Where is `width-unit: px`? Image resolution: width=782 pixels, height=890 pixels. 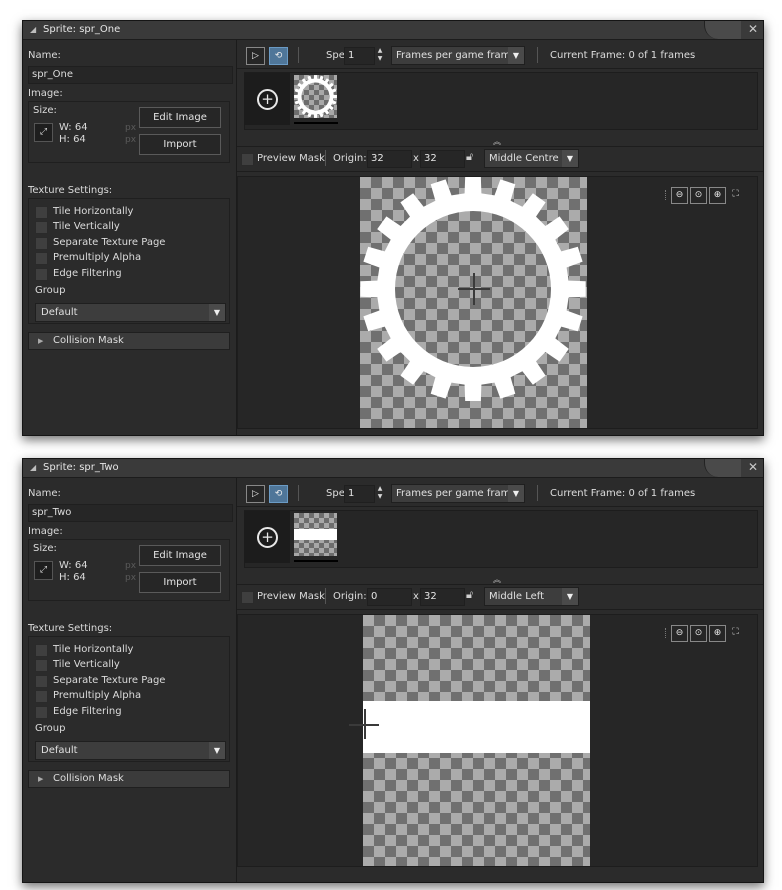
width-unit: px is located at coordinates (131, 566).